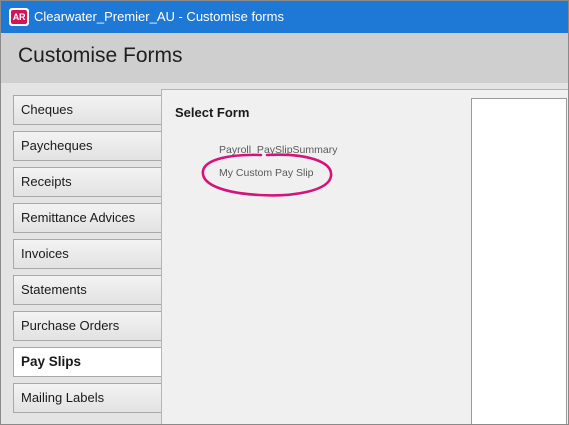 The image size is (569, 425). I want to click on form-item-my-custom-pay-slip: My Custom Pay Slip, so click(266, 173).